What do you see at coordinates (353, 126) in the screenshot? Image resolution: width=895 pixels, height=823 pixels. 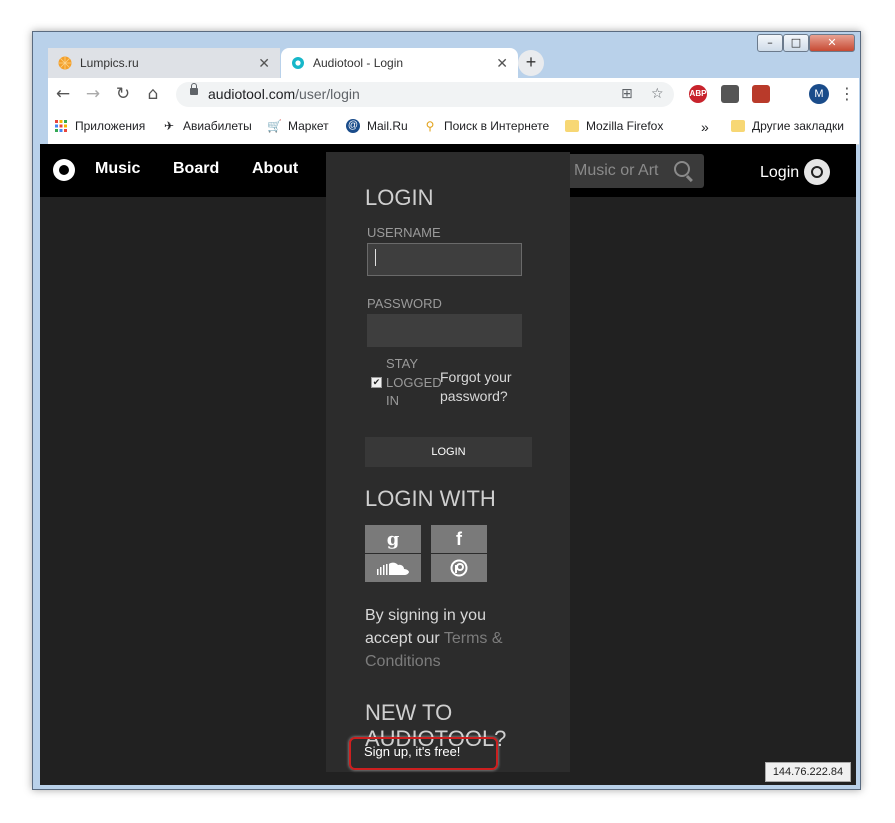 I see `mailru-icon: @` at bounding box center [353, 126].